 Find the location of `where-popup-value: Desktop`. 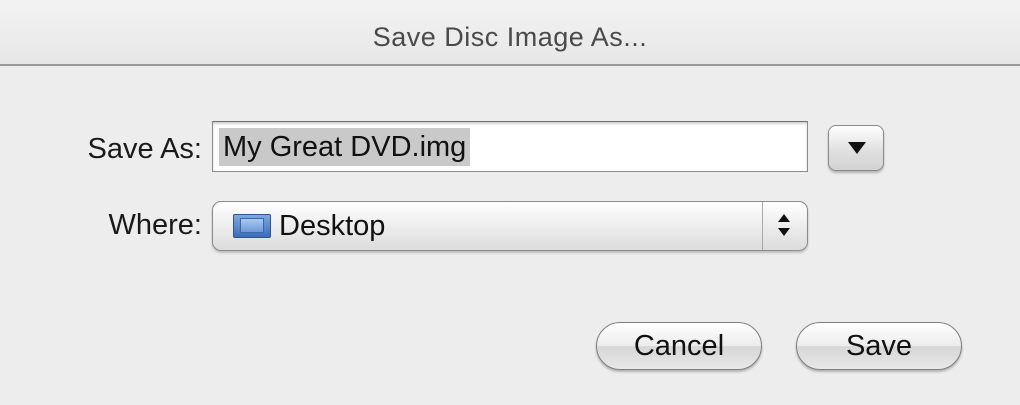

where-popup-value: Desktop is located at coordinates (332, 226).